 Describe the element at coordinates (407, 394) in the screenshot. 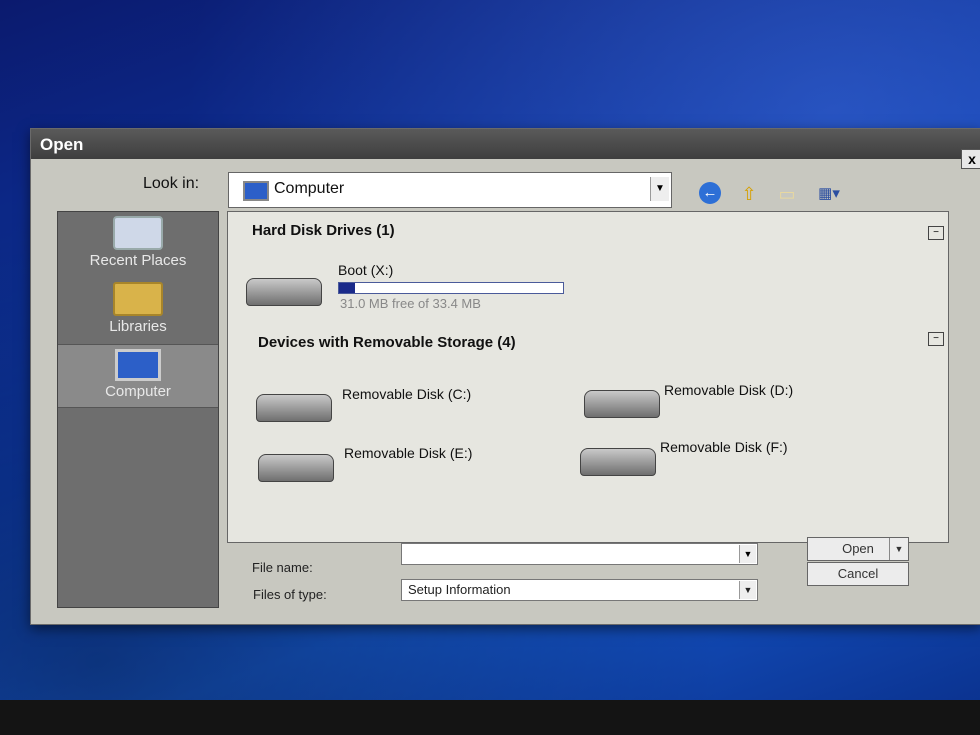

I see `drive-name: Removable Disk (C:)` at that location.